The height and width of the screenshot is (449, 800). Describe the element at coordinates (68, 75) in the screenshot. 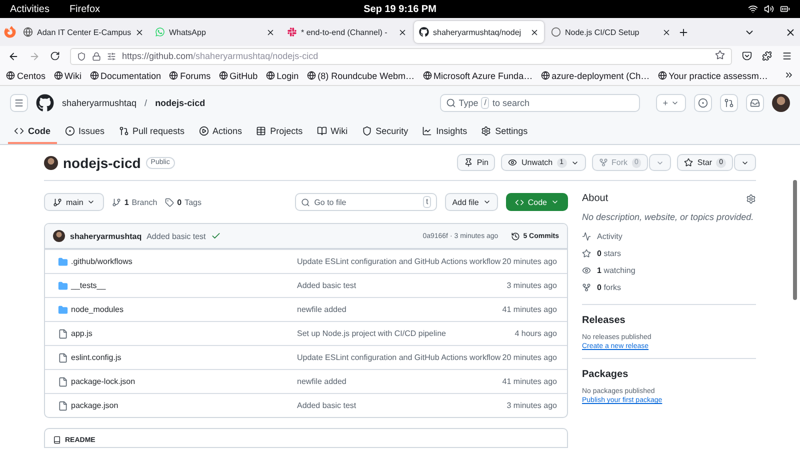

I see `bookmark: Wiki` at that location.